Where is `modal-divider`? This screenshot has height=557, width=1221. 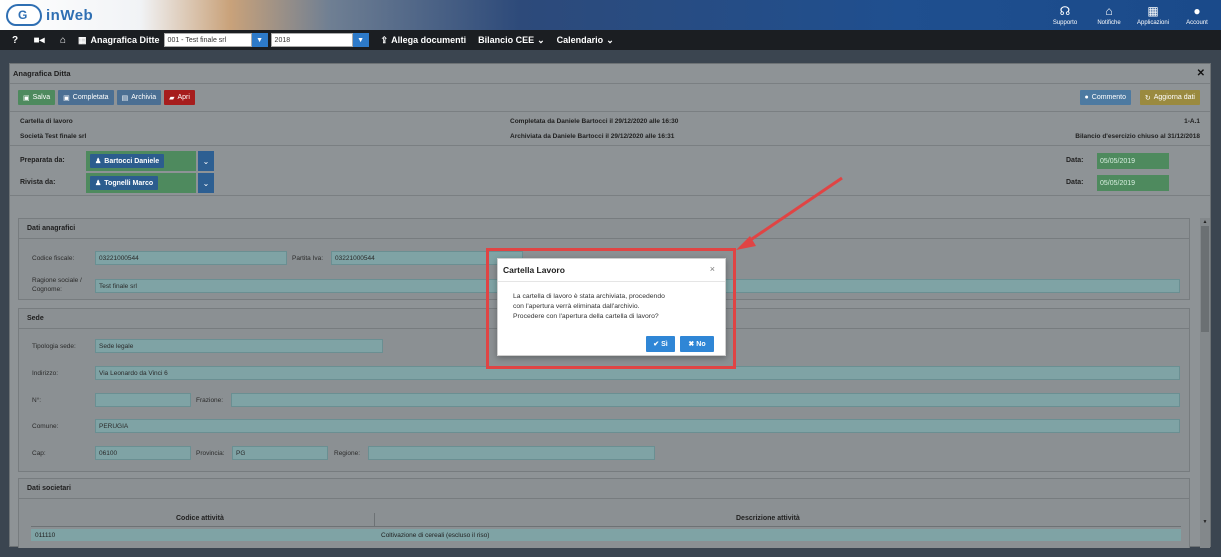
modal-divider is located at coordinates (611, 281).